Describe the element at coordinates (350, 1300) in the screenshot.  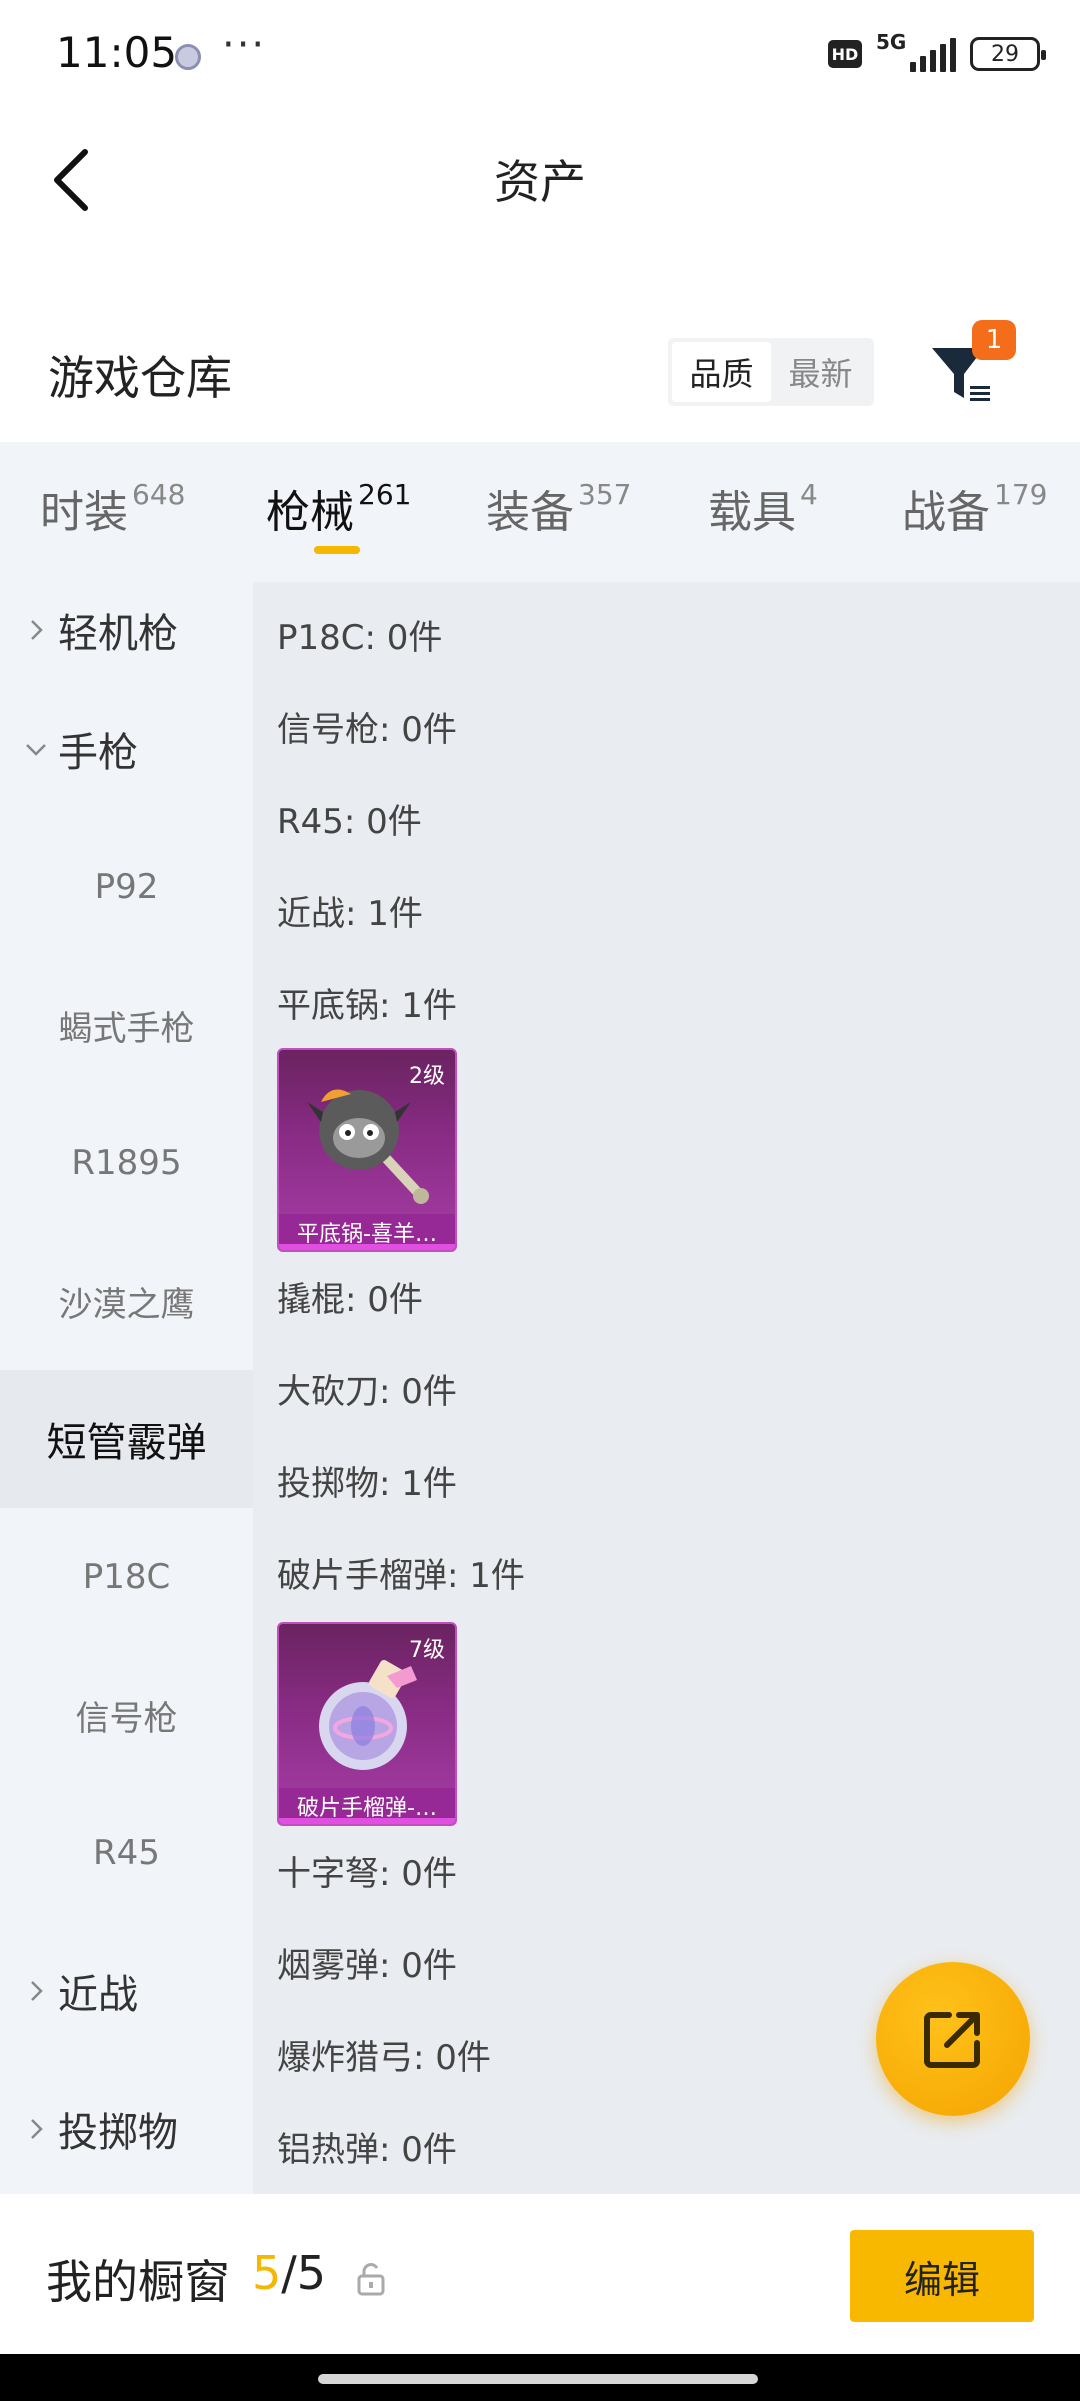
I see `category-count: 撬棍: 0件` at that location.